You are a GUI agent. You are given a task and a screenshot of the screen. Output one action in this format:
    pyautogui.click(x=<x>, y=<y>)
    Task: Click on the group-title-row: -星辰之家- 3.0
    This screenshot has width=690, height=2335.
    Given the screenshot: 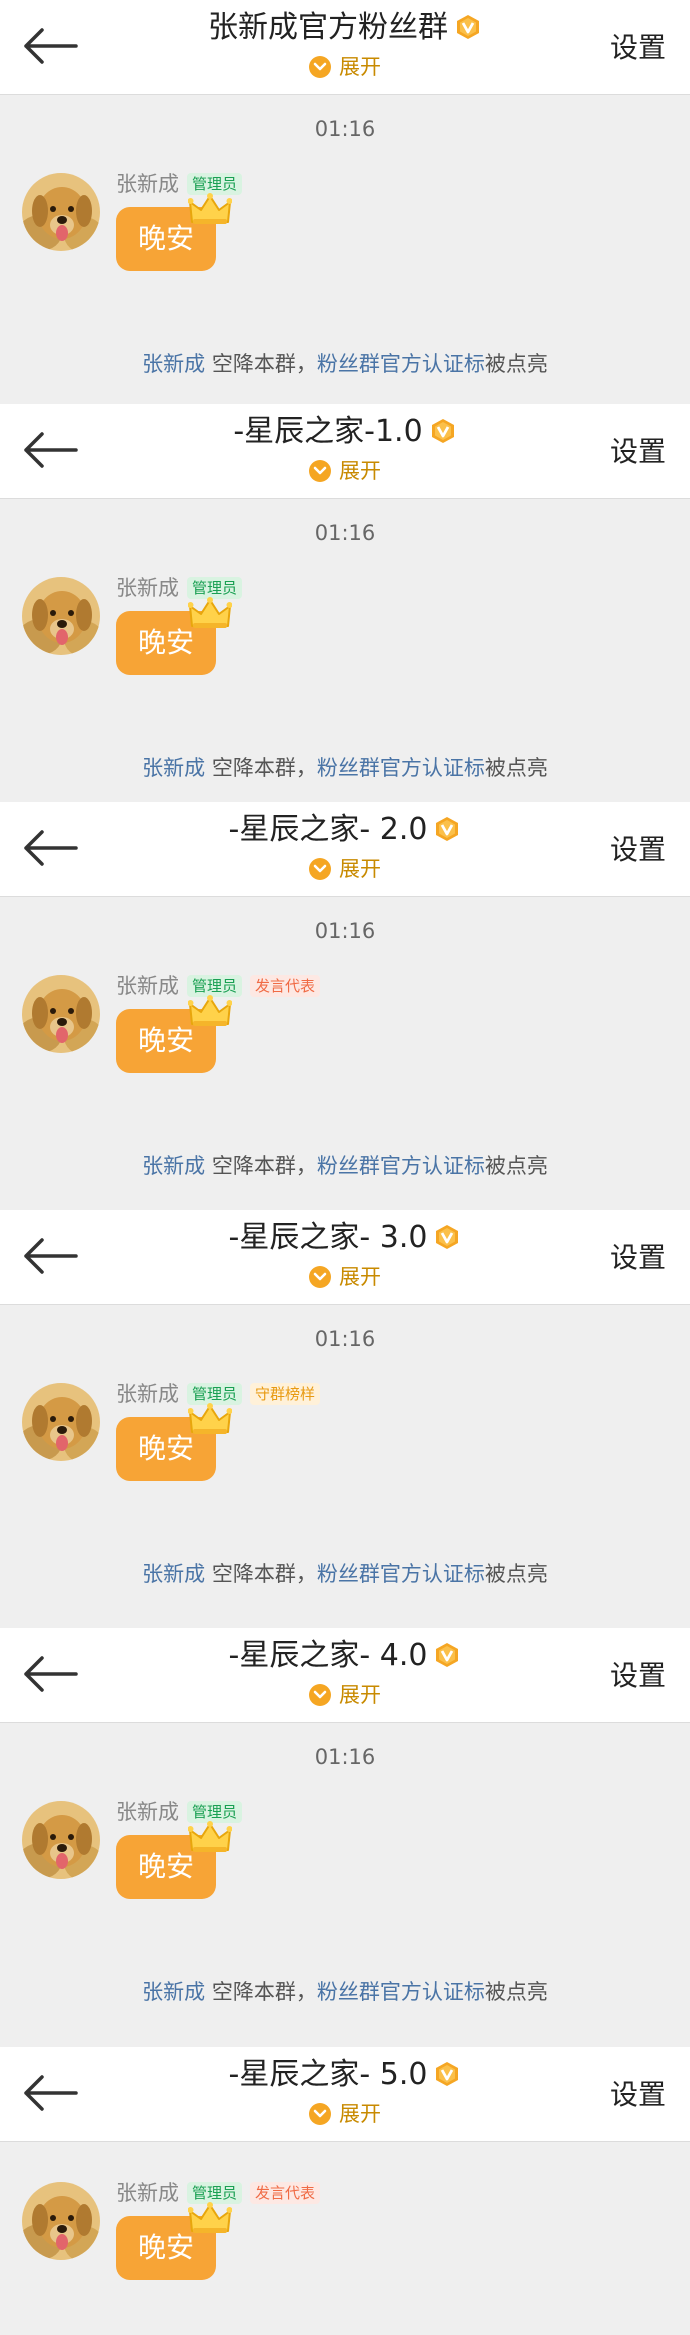 What is the action you would take?
    pyautogui.click(x=345, y=1238)
    